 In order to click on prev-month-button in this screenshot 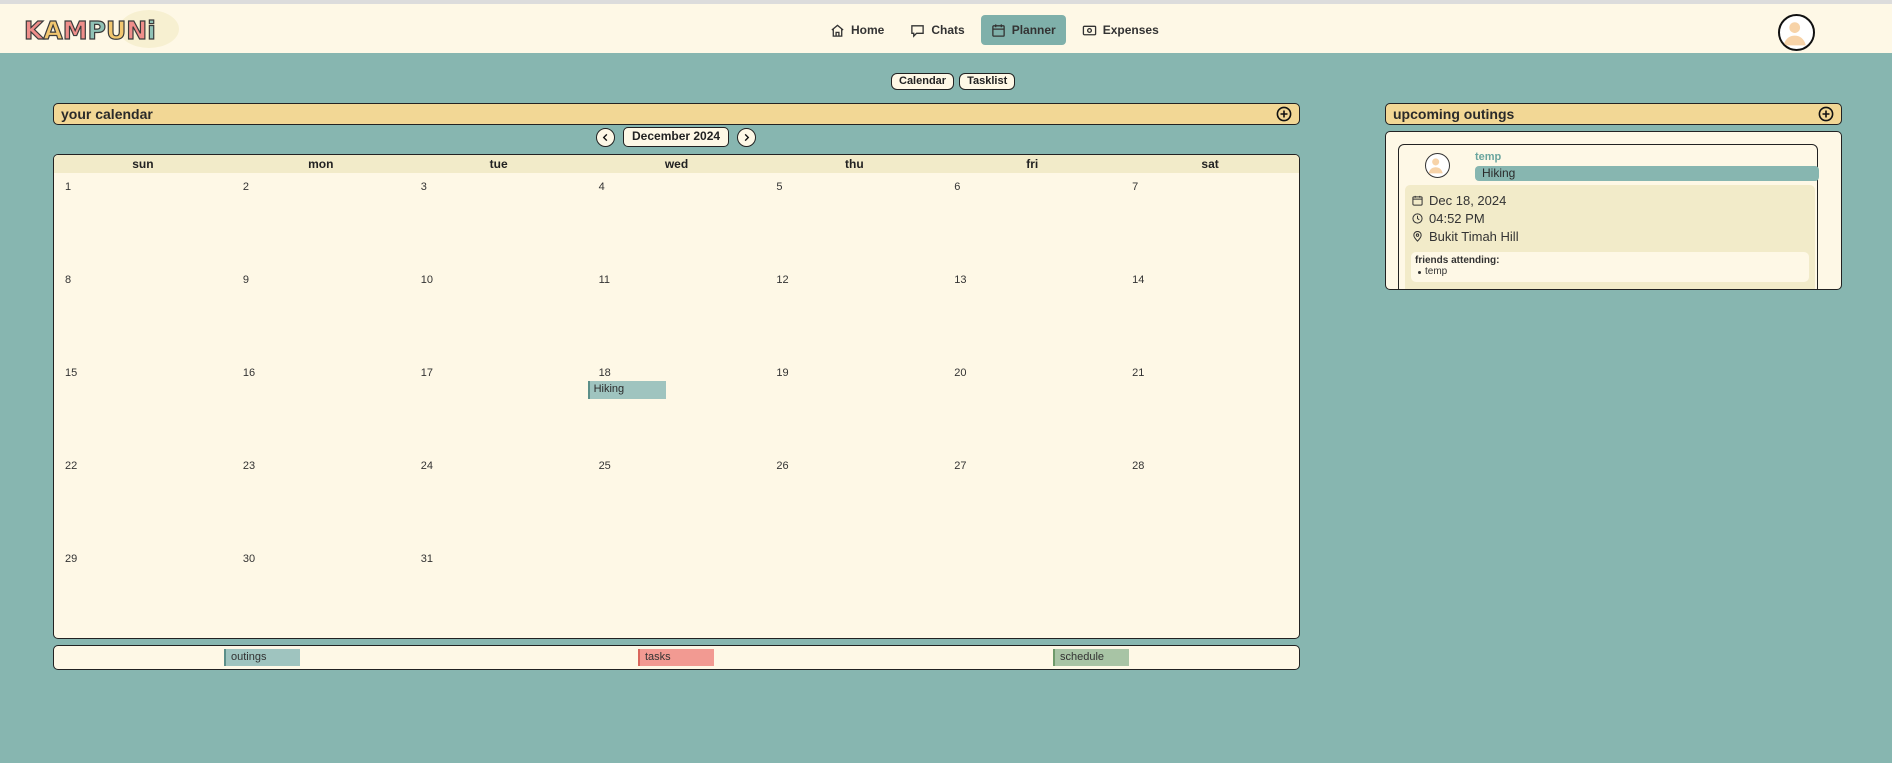, I will do `click(605, 137)`.